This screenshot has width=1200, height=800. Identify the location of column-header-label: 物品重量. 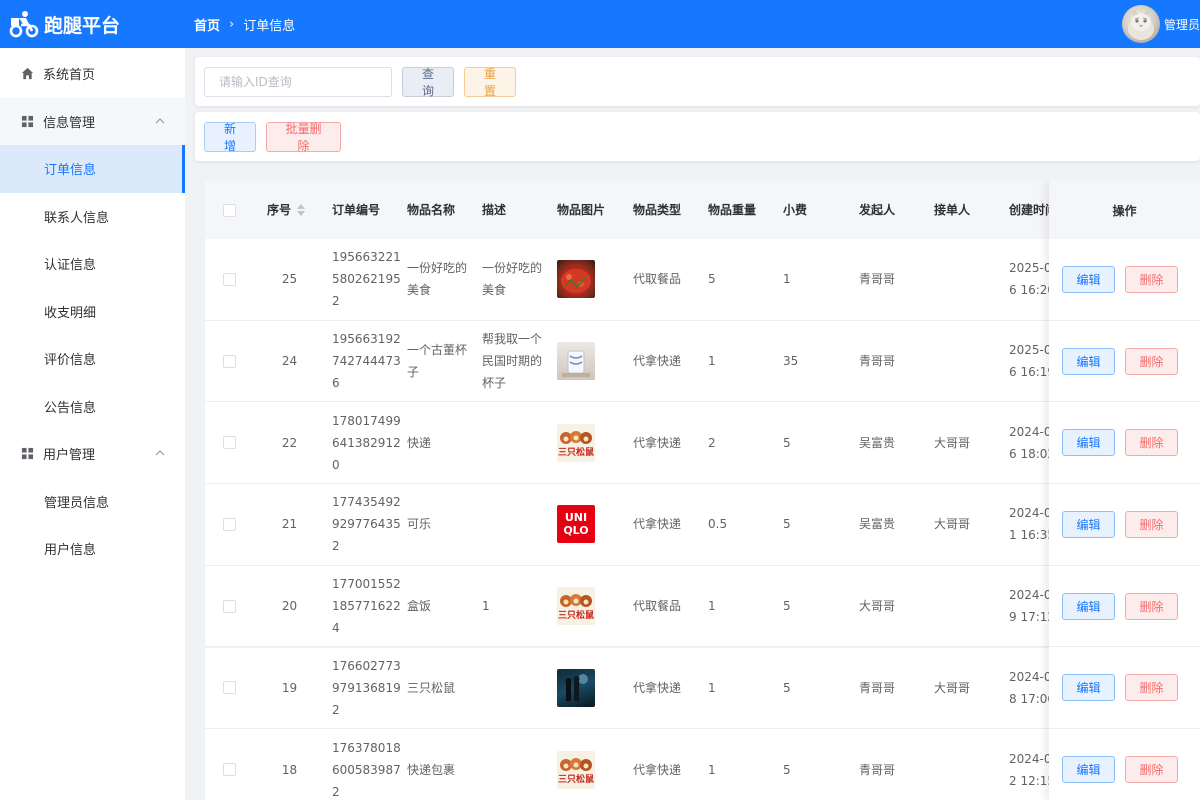
(732, 210).